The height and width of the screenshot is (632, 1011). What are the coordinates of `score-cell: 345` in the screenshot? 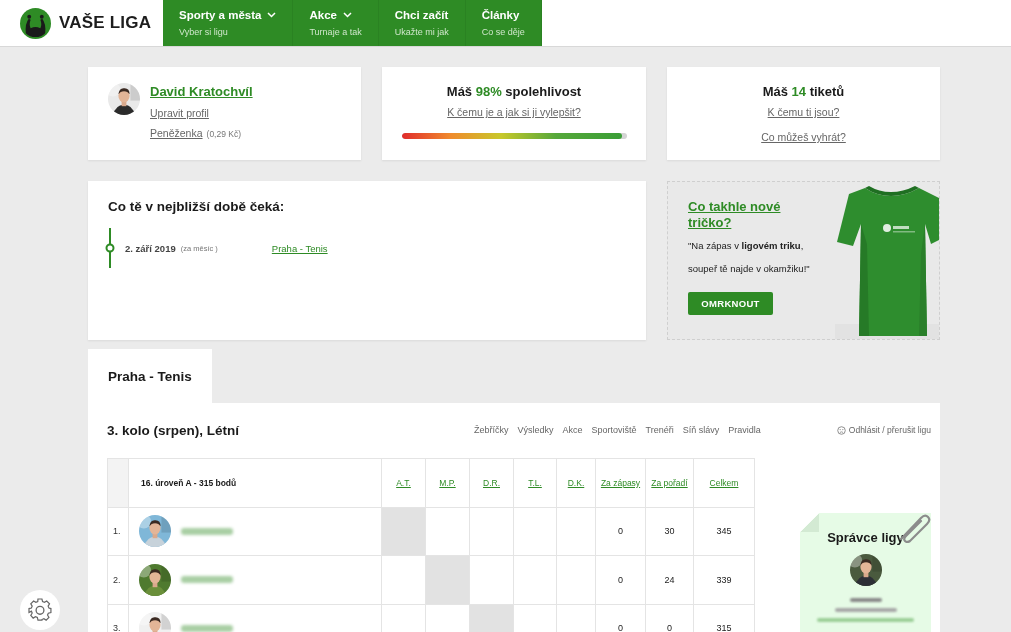 It's located at (724, 531).